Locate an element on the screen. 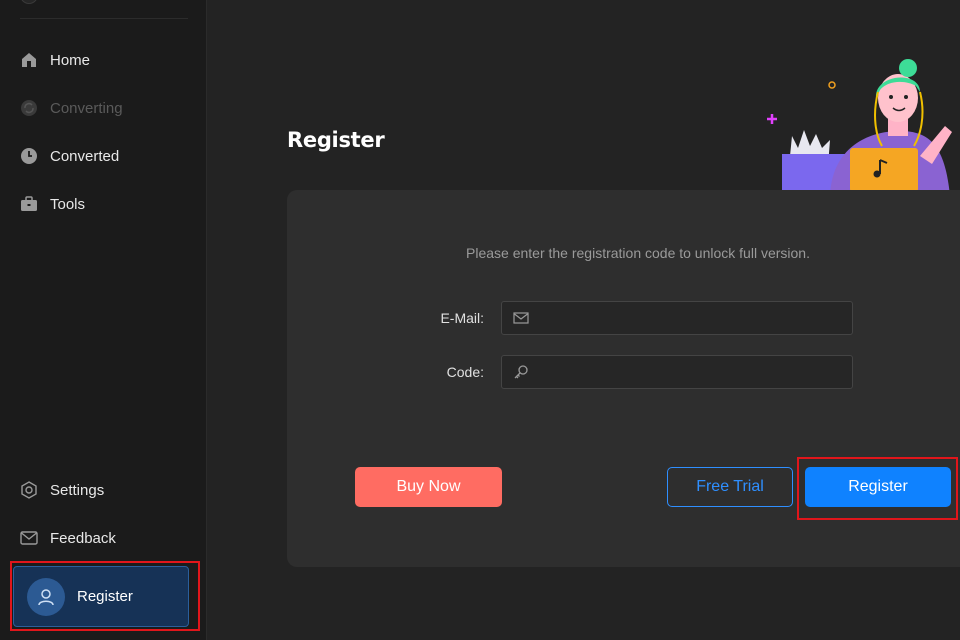  email-label: E-Mail: is located at coordinates (462, 318).